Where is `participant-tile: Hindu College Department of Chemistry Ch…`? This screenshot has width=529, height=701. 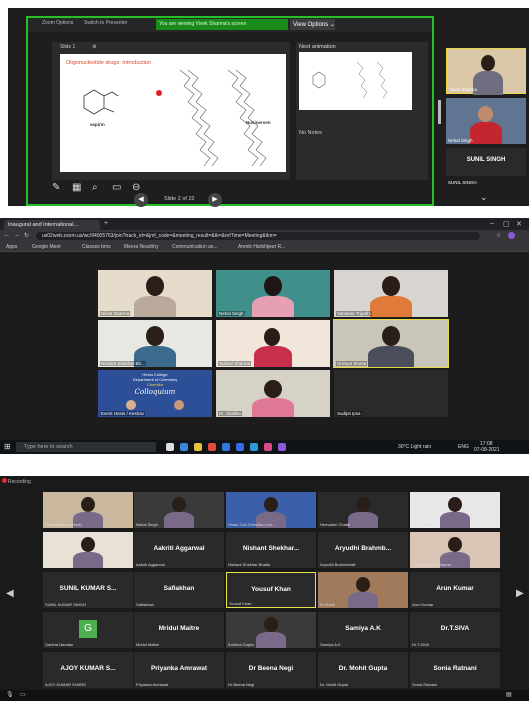 participant-tile: Hindu College Department of Chemistry Ch… is located at coordinates (155, 393).